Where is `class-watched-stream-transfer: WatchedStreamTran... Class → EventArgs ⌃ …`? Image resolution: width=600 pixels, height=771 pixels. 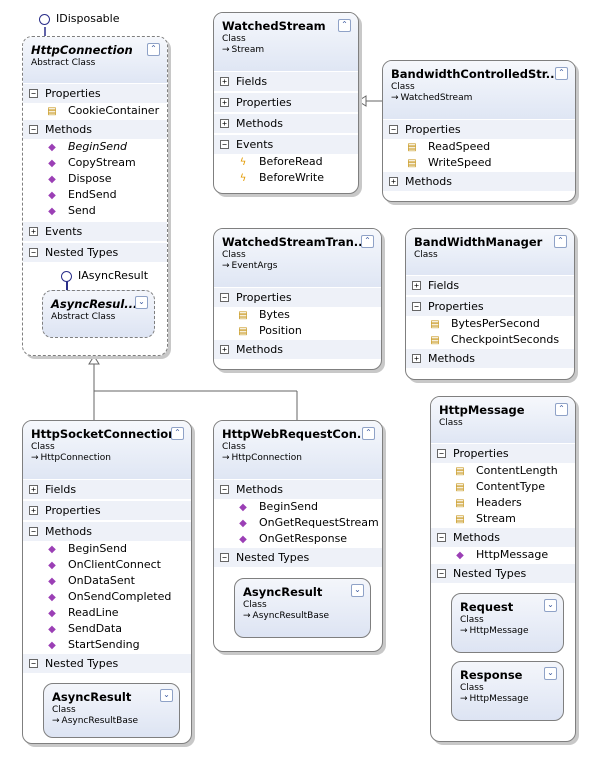
class-watched-stream-transfer: WatchedStreamTran... Class → EventArgs ⌃ … is located at coordinates (297, 299).